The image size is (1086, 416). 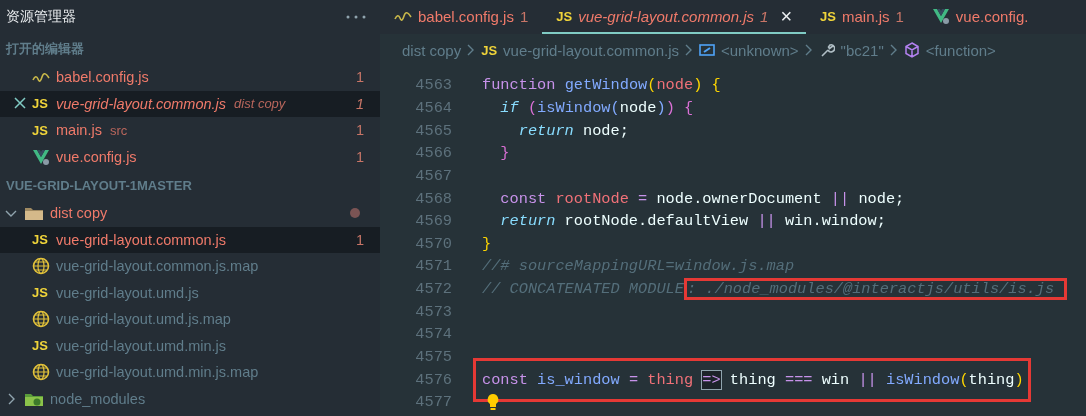 I want to click on line-number: 4565, so click(x=433, y=130).